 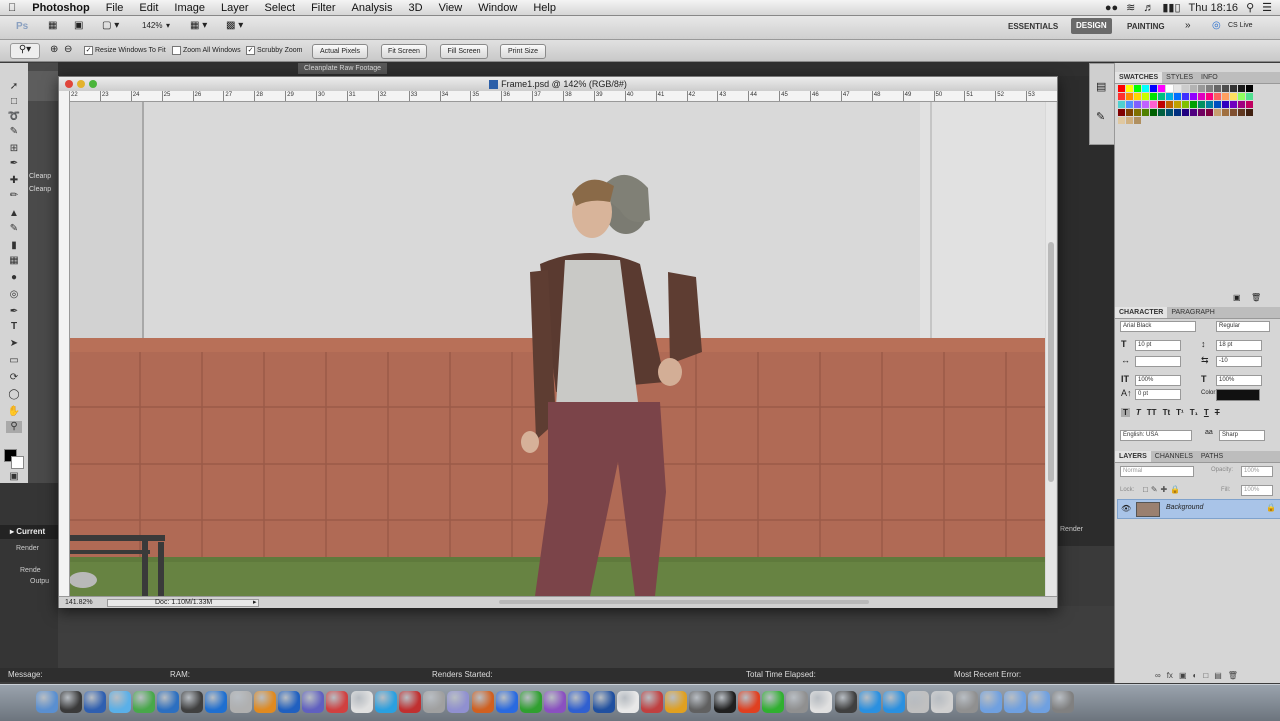 What do you see at coordinates (1184, 507) in the screenshot?
I see `layer-name: Background` at bounding box center [1184, 507].